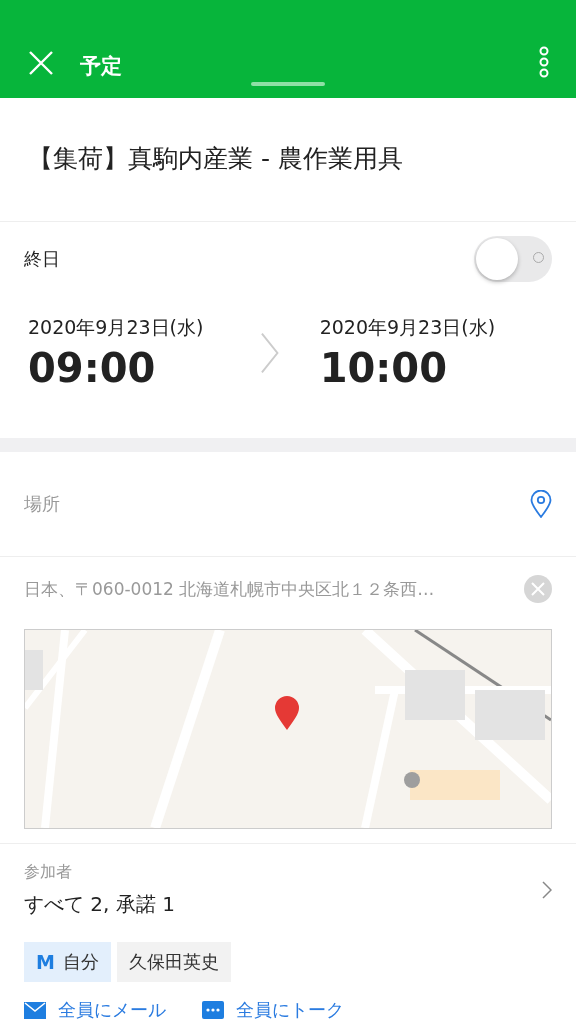 Image resolution: width=576 pixels, height=1024 pixels. Describe the element at coordinates (144, 368) in the screenshot. I see `start-time: 09:00` at that location.